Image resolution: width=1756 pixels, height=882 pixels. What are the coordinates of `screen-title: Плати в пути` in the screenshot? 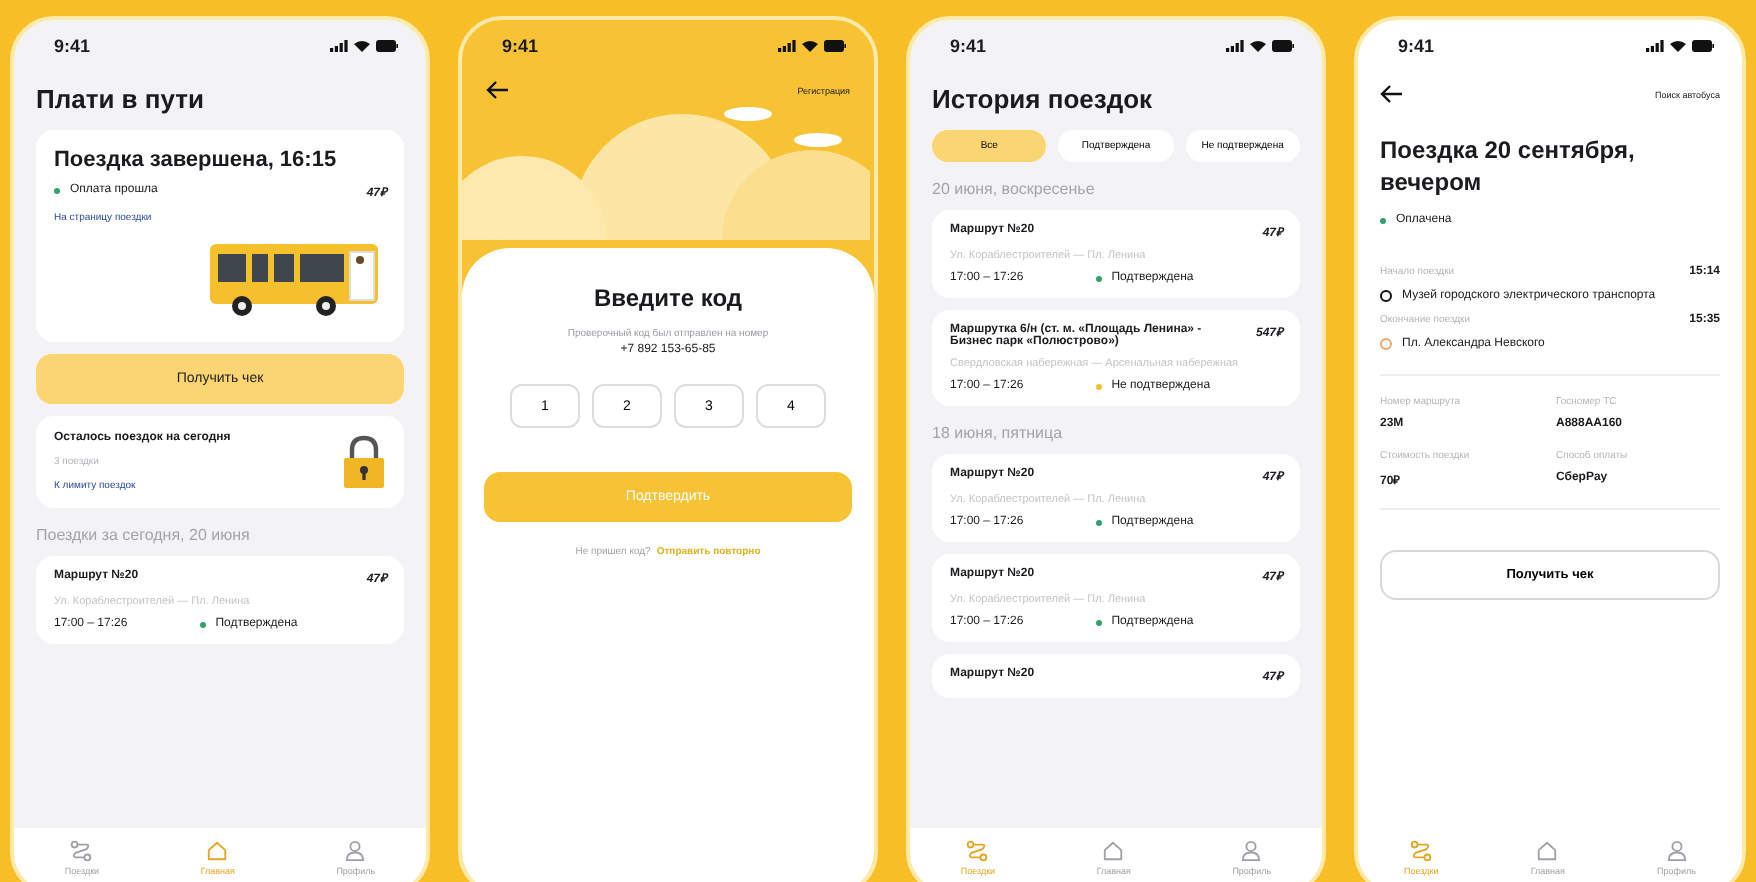 It's located at (121, 99).